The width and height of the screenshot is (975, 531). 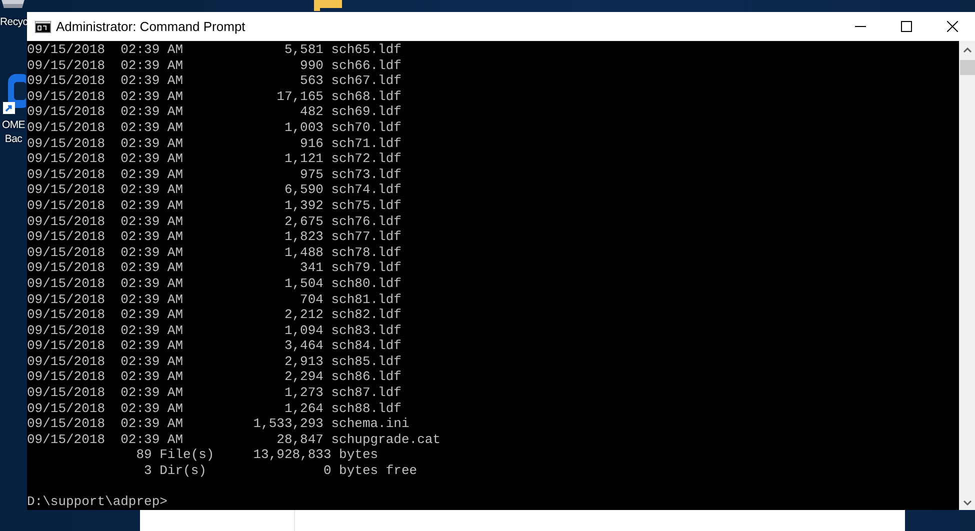 What do you see at coordinates (214, 330) in the screenshot?
I see `console-line: 09/15/2018 02:39 AM 1,094 sch83.ldf` at bounding box center [214, 330].